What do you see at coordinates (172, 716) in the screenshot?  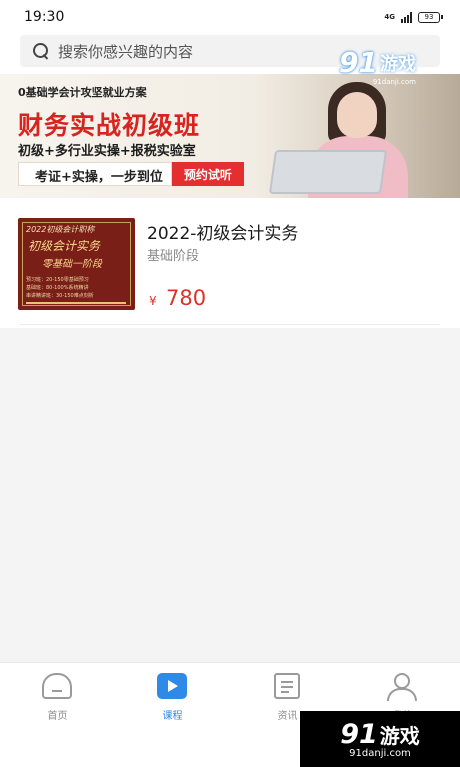 I see `tab-course-label: 课程` at bounding box center [172, 716].